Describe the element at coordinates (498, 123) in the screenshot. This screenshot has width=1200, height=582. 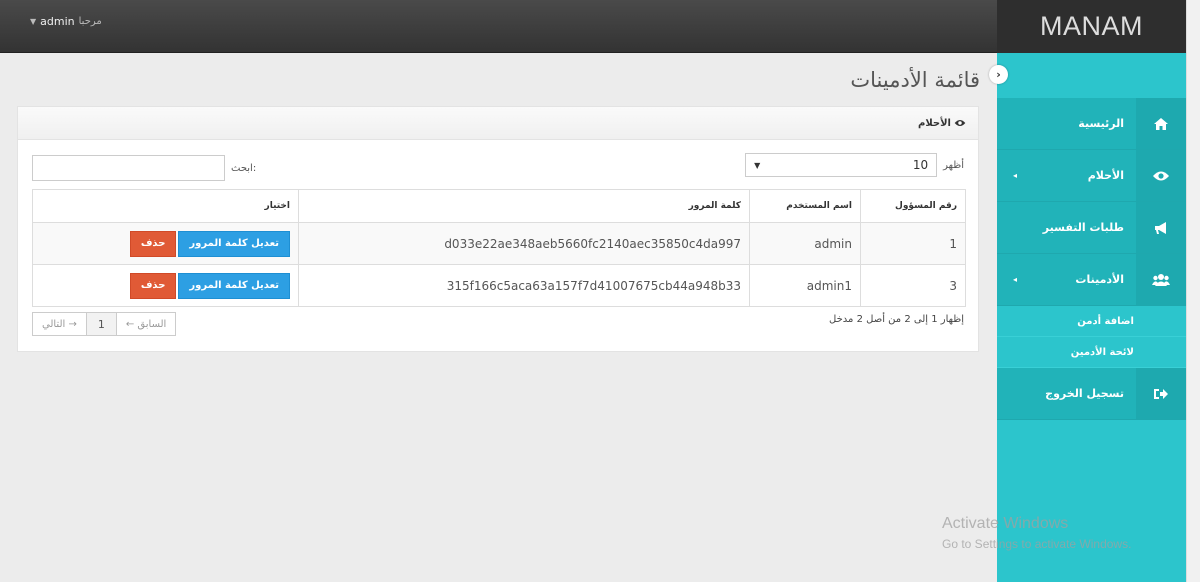
I see `panel-header: الأحلام` at that location.